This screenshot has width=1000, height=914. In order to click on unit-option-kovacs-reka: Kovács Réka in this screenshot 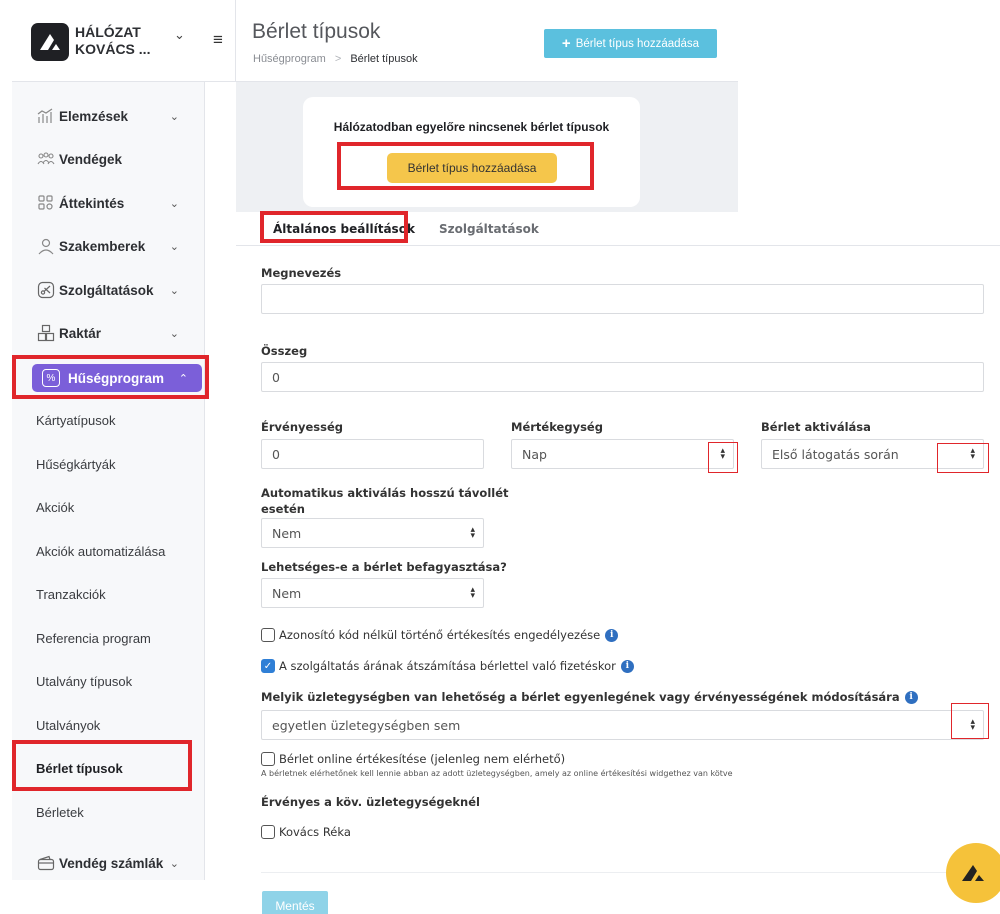, I will do `click(306, 832)`.